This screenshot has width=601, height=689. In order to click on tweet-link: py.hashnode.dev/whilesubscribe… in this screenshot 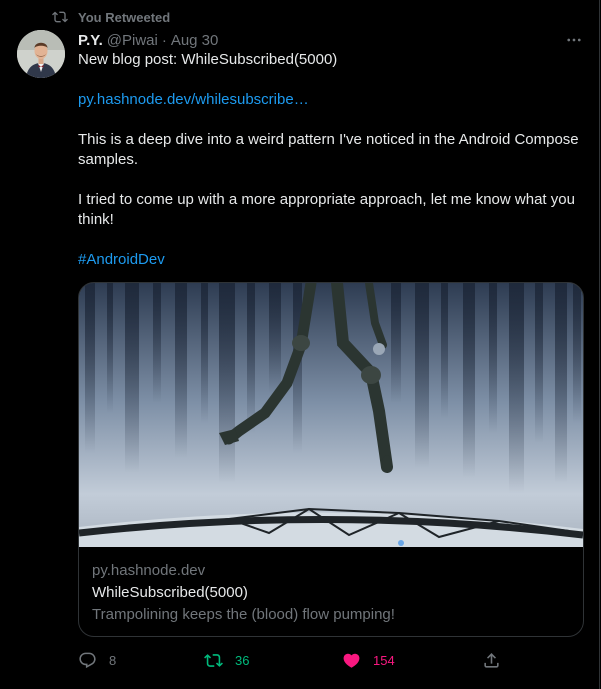, I will do `click(193, 99)`.